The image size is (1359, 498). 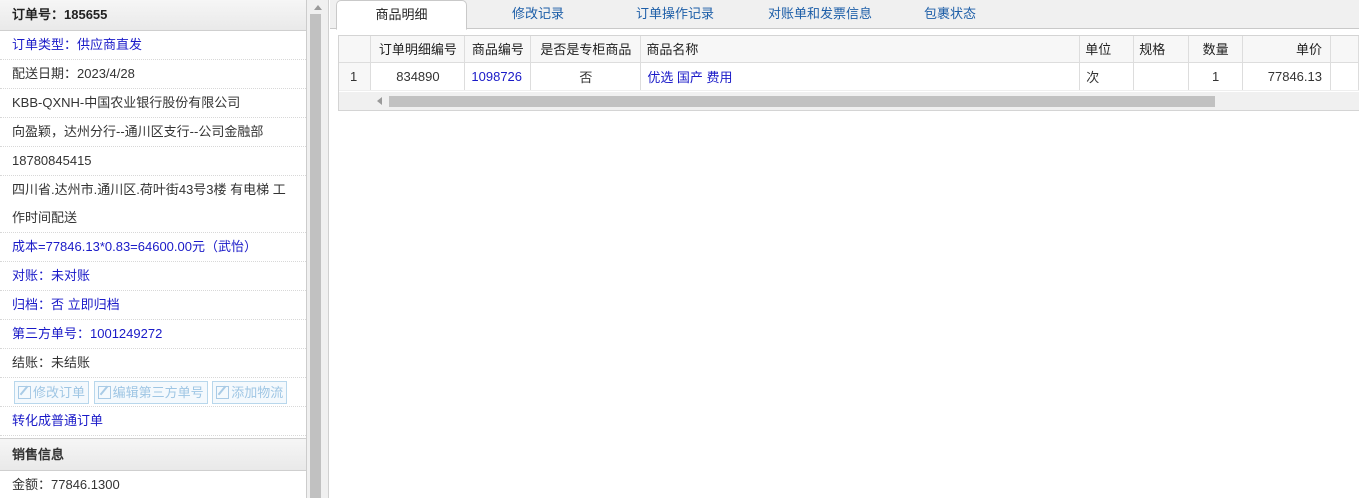 What do you see at coordinates (153, 363) in the screenshot?
I see `settlement-status: 结账：未结账` at bounding box center [153, 363].